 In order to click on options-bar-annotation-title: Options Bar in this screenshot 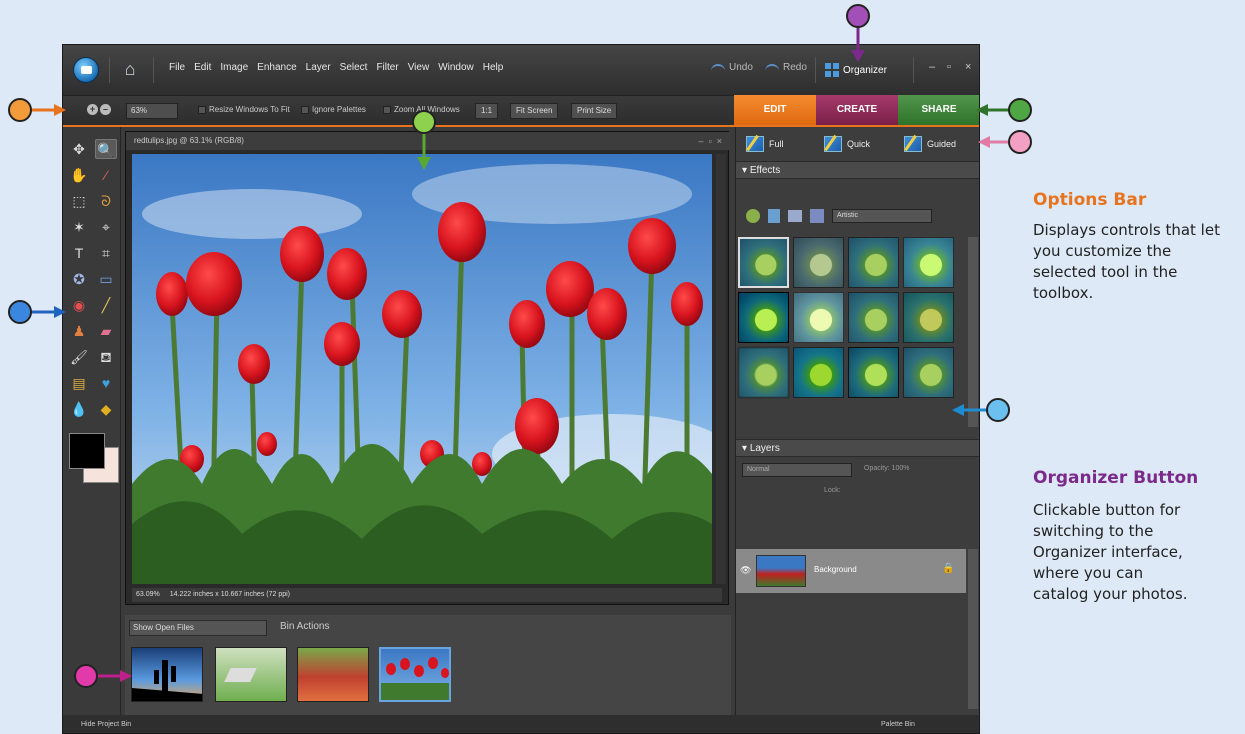, I will do `click(1090, 200)`.